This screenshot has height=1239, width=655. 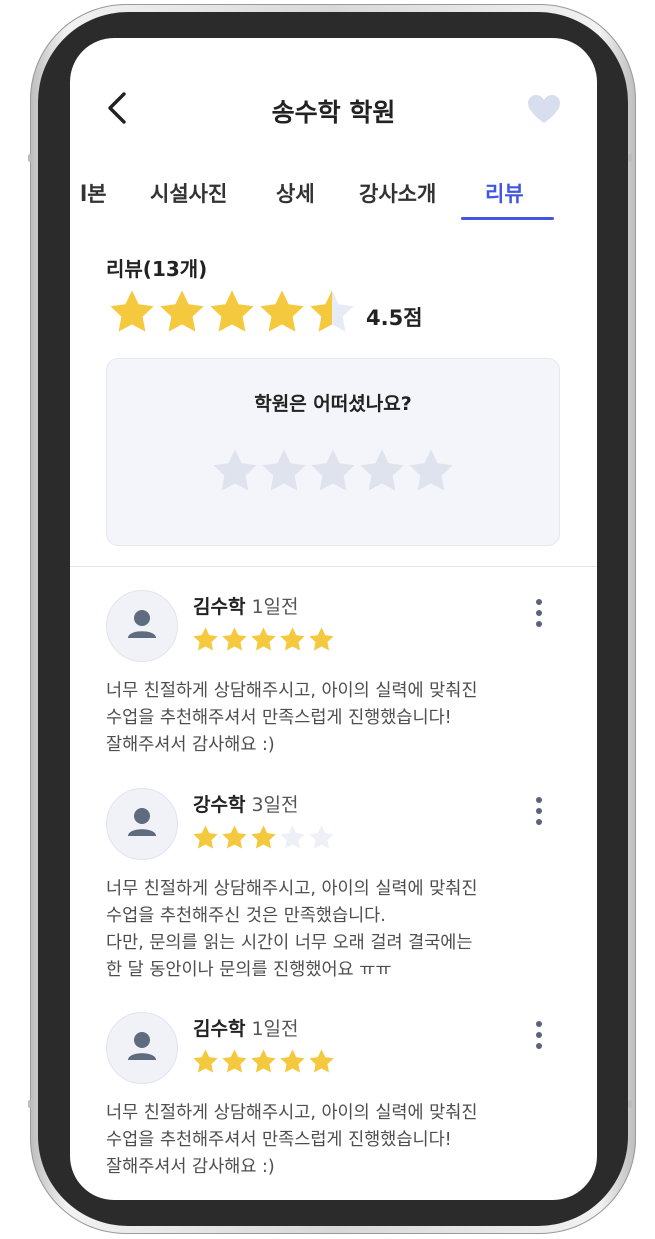 I want to click on review-count: 리뷰(13개), so click(x=157, y=269).